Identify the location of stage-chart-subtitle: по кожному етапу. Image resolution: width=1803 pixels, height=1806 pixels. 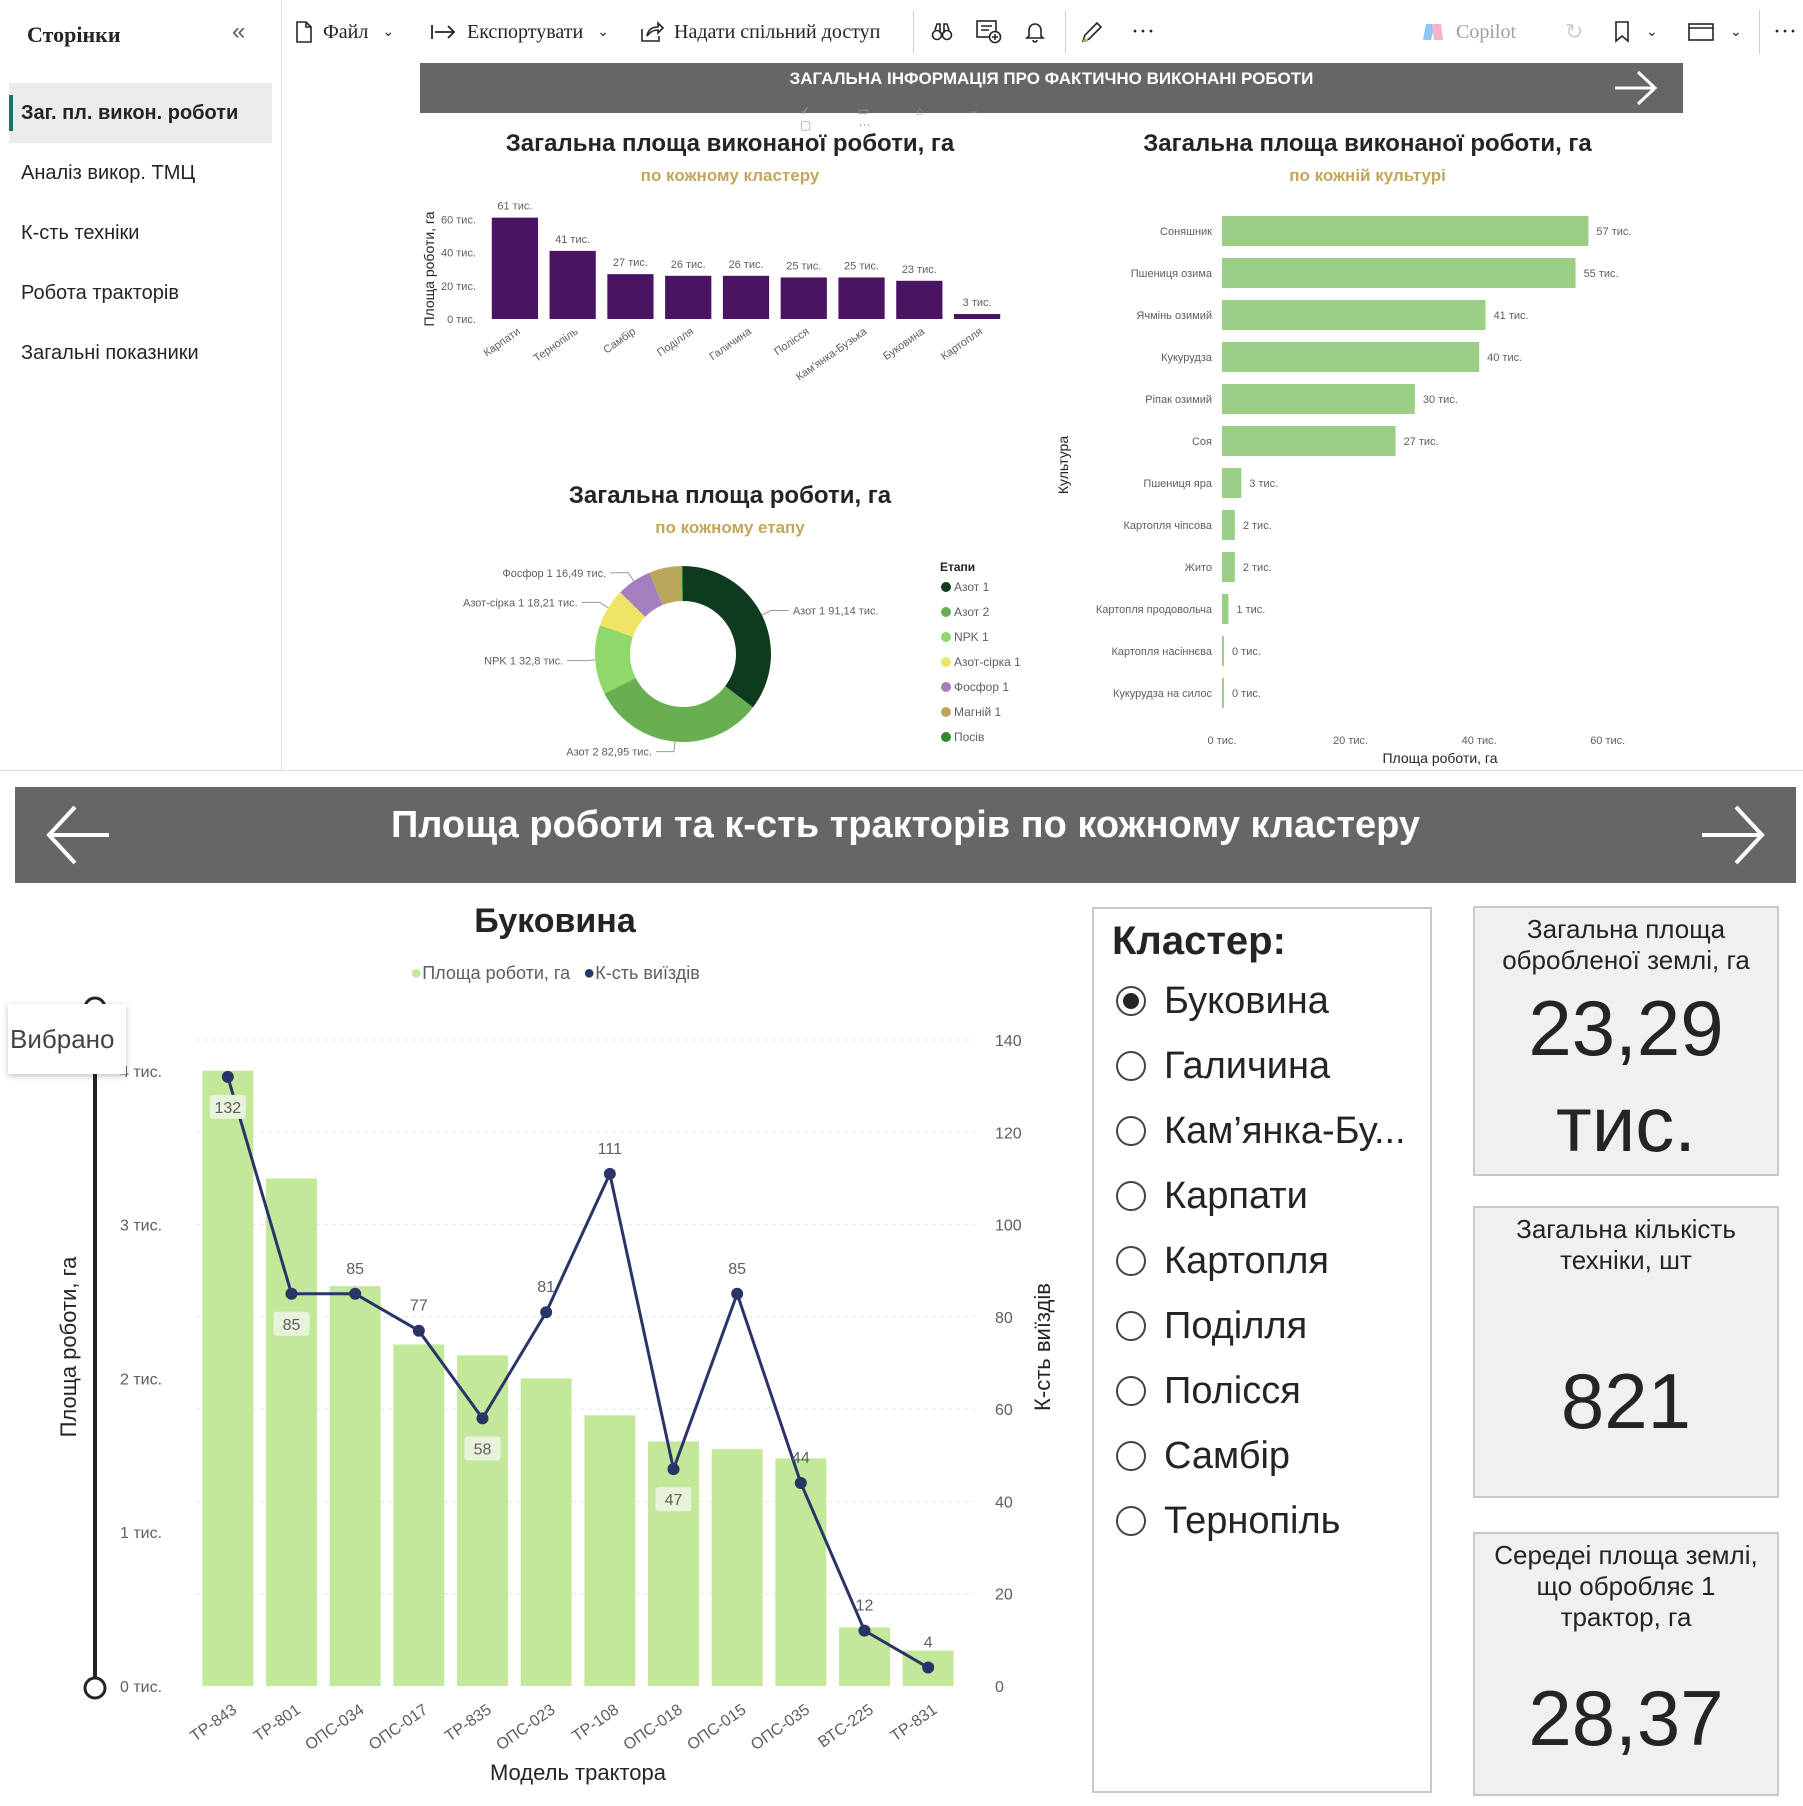
(730, 527).